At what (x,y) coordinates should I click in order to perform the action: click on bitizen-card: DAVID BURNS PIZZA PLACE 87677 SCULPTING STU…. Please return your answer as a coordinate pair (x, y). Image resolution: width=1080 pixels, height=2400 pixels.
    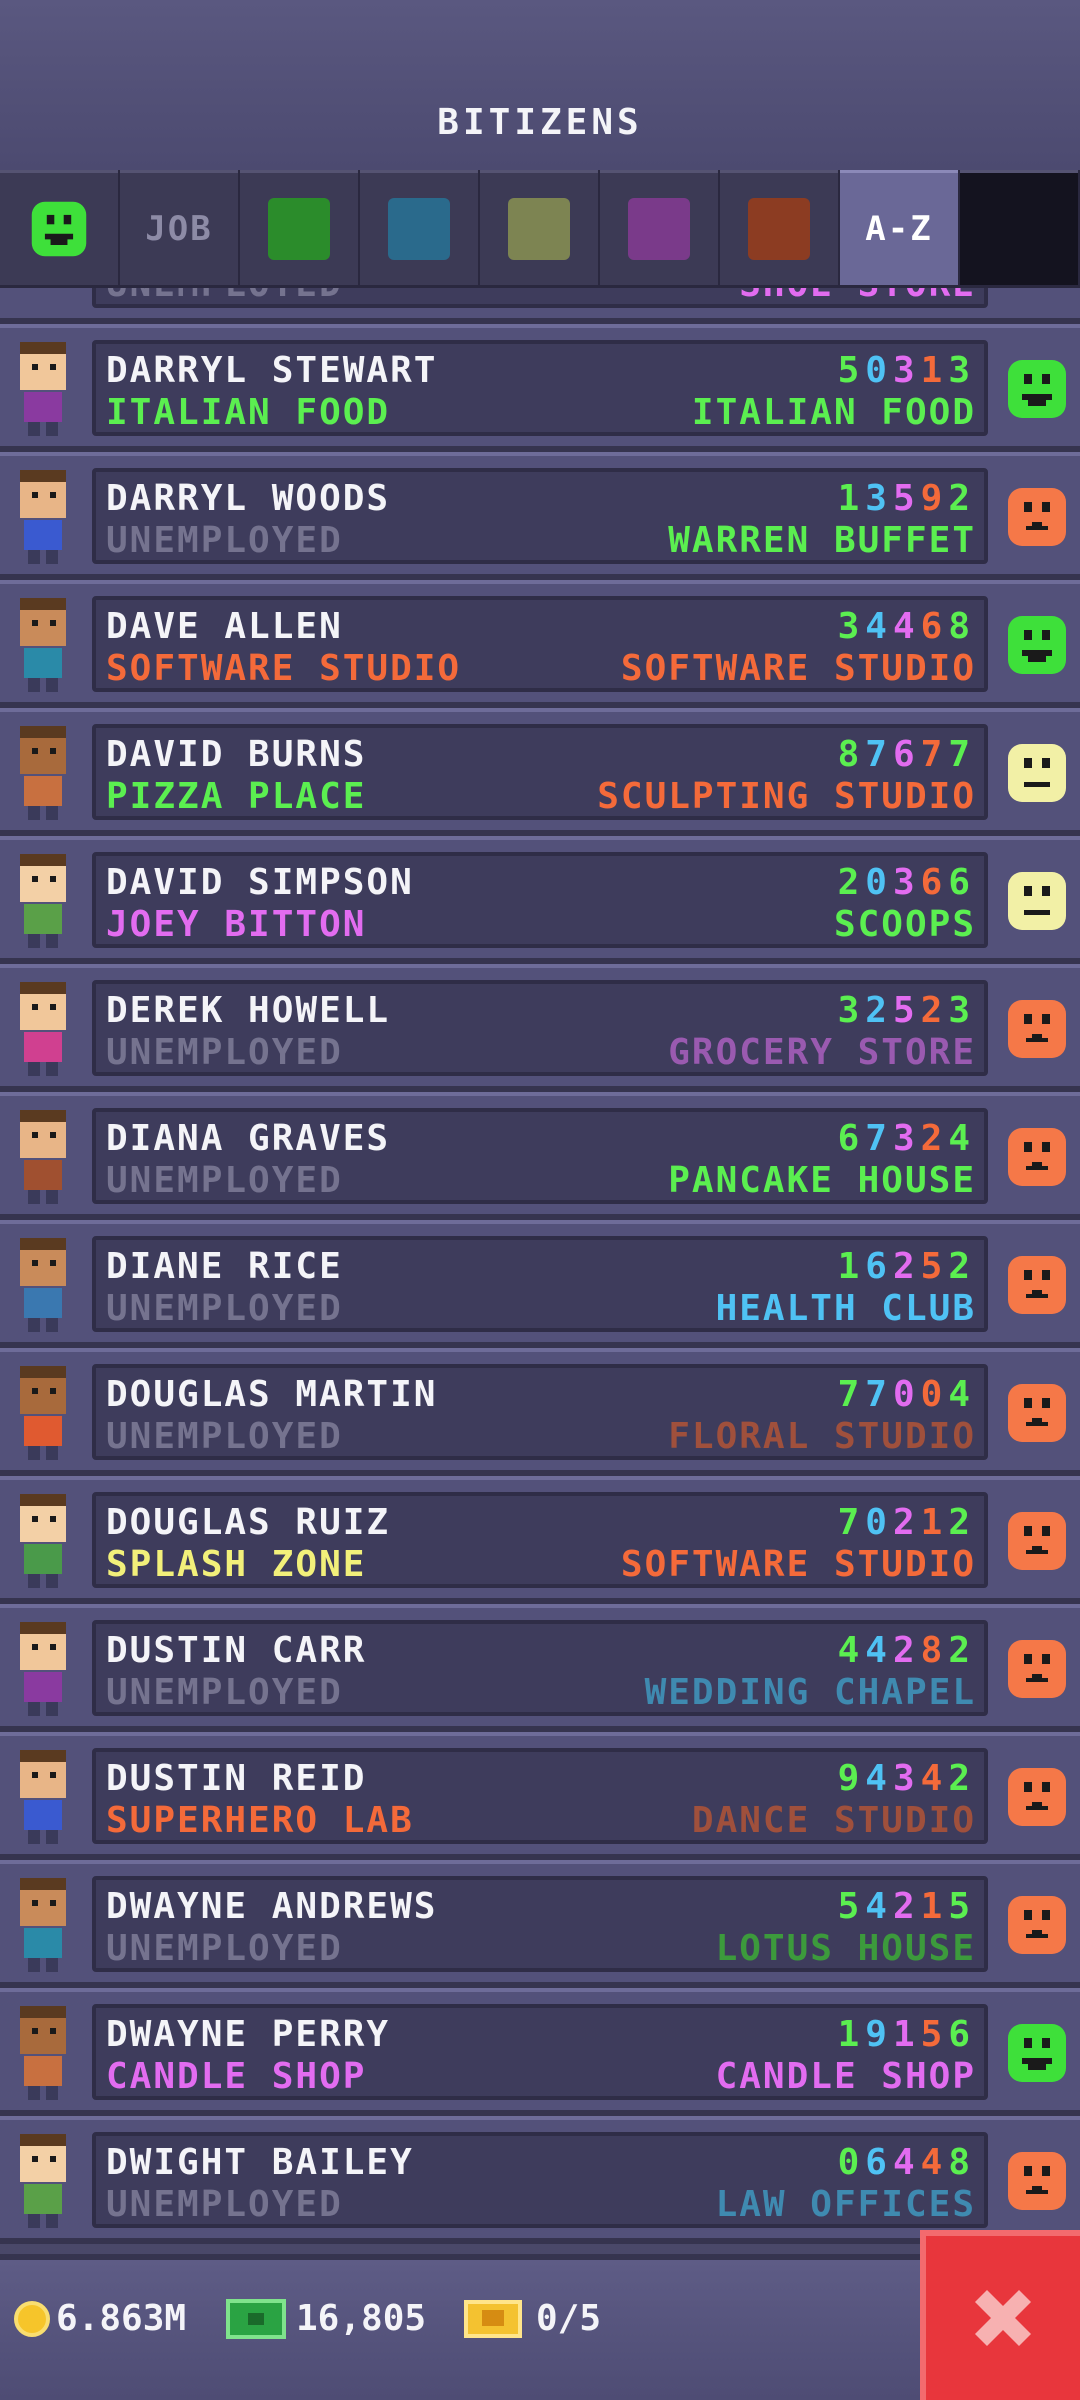
    Looking at the image, I should click on (540, 772).